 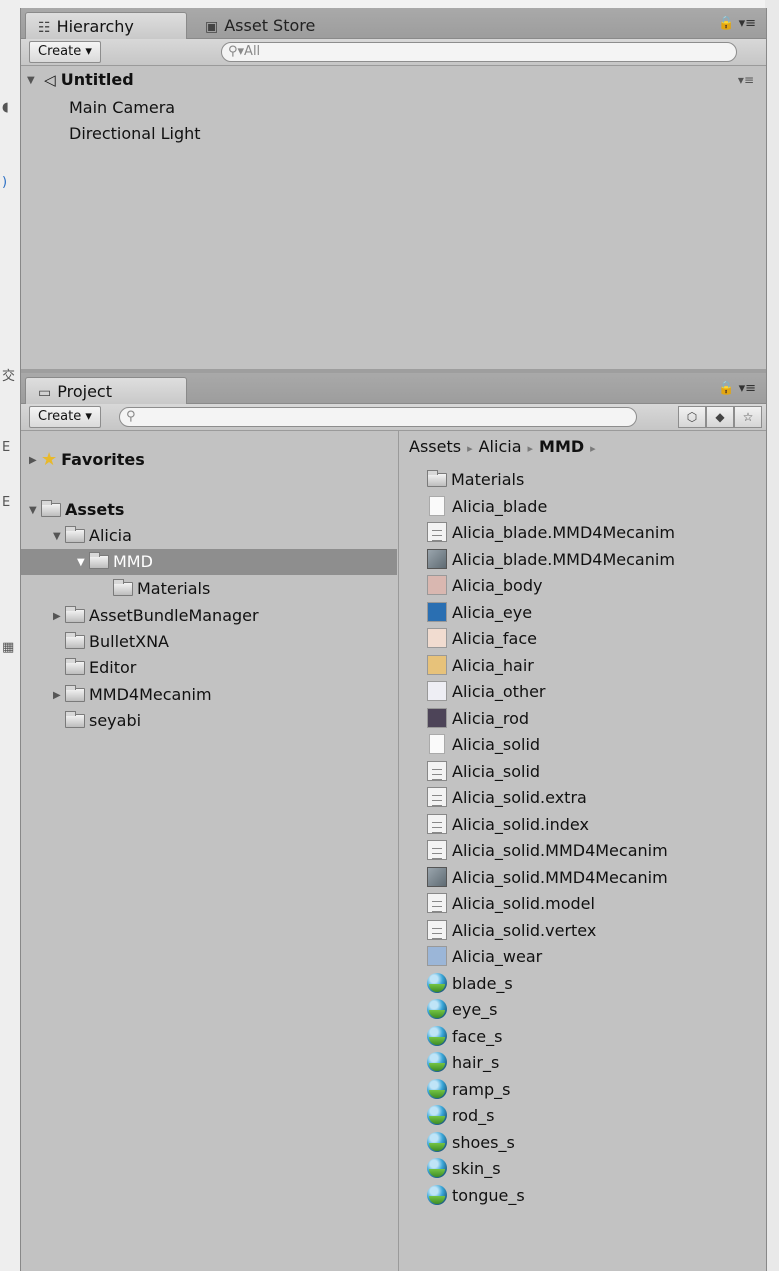 I want to click on tree-item: BulletXNA, so click(x=95, y=642).